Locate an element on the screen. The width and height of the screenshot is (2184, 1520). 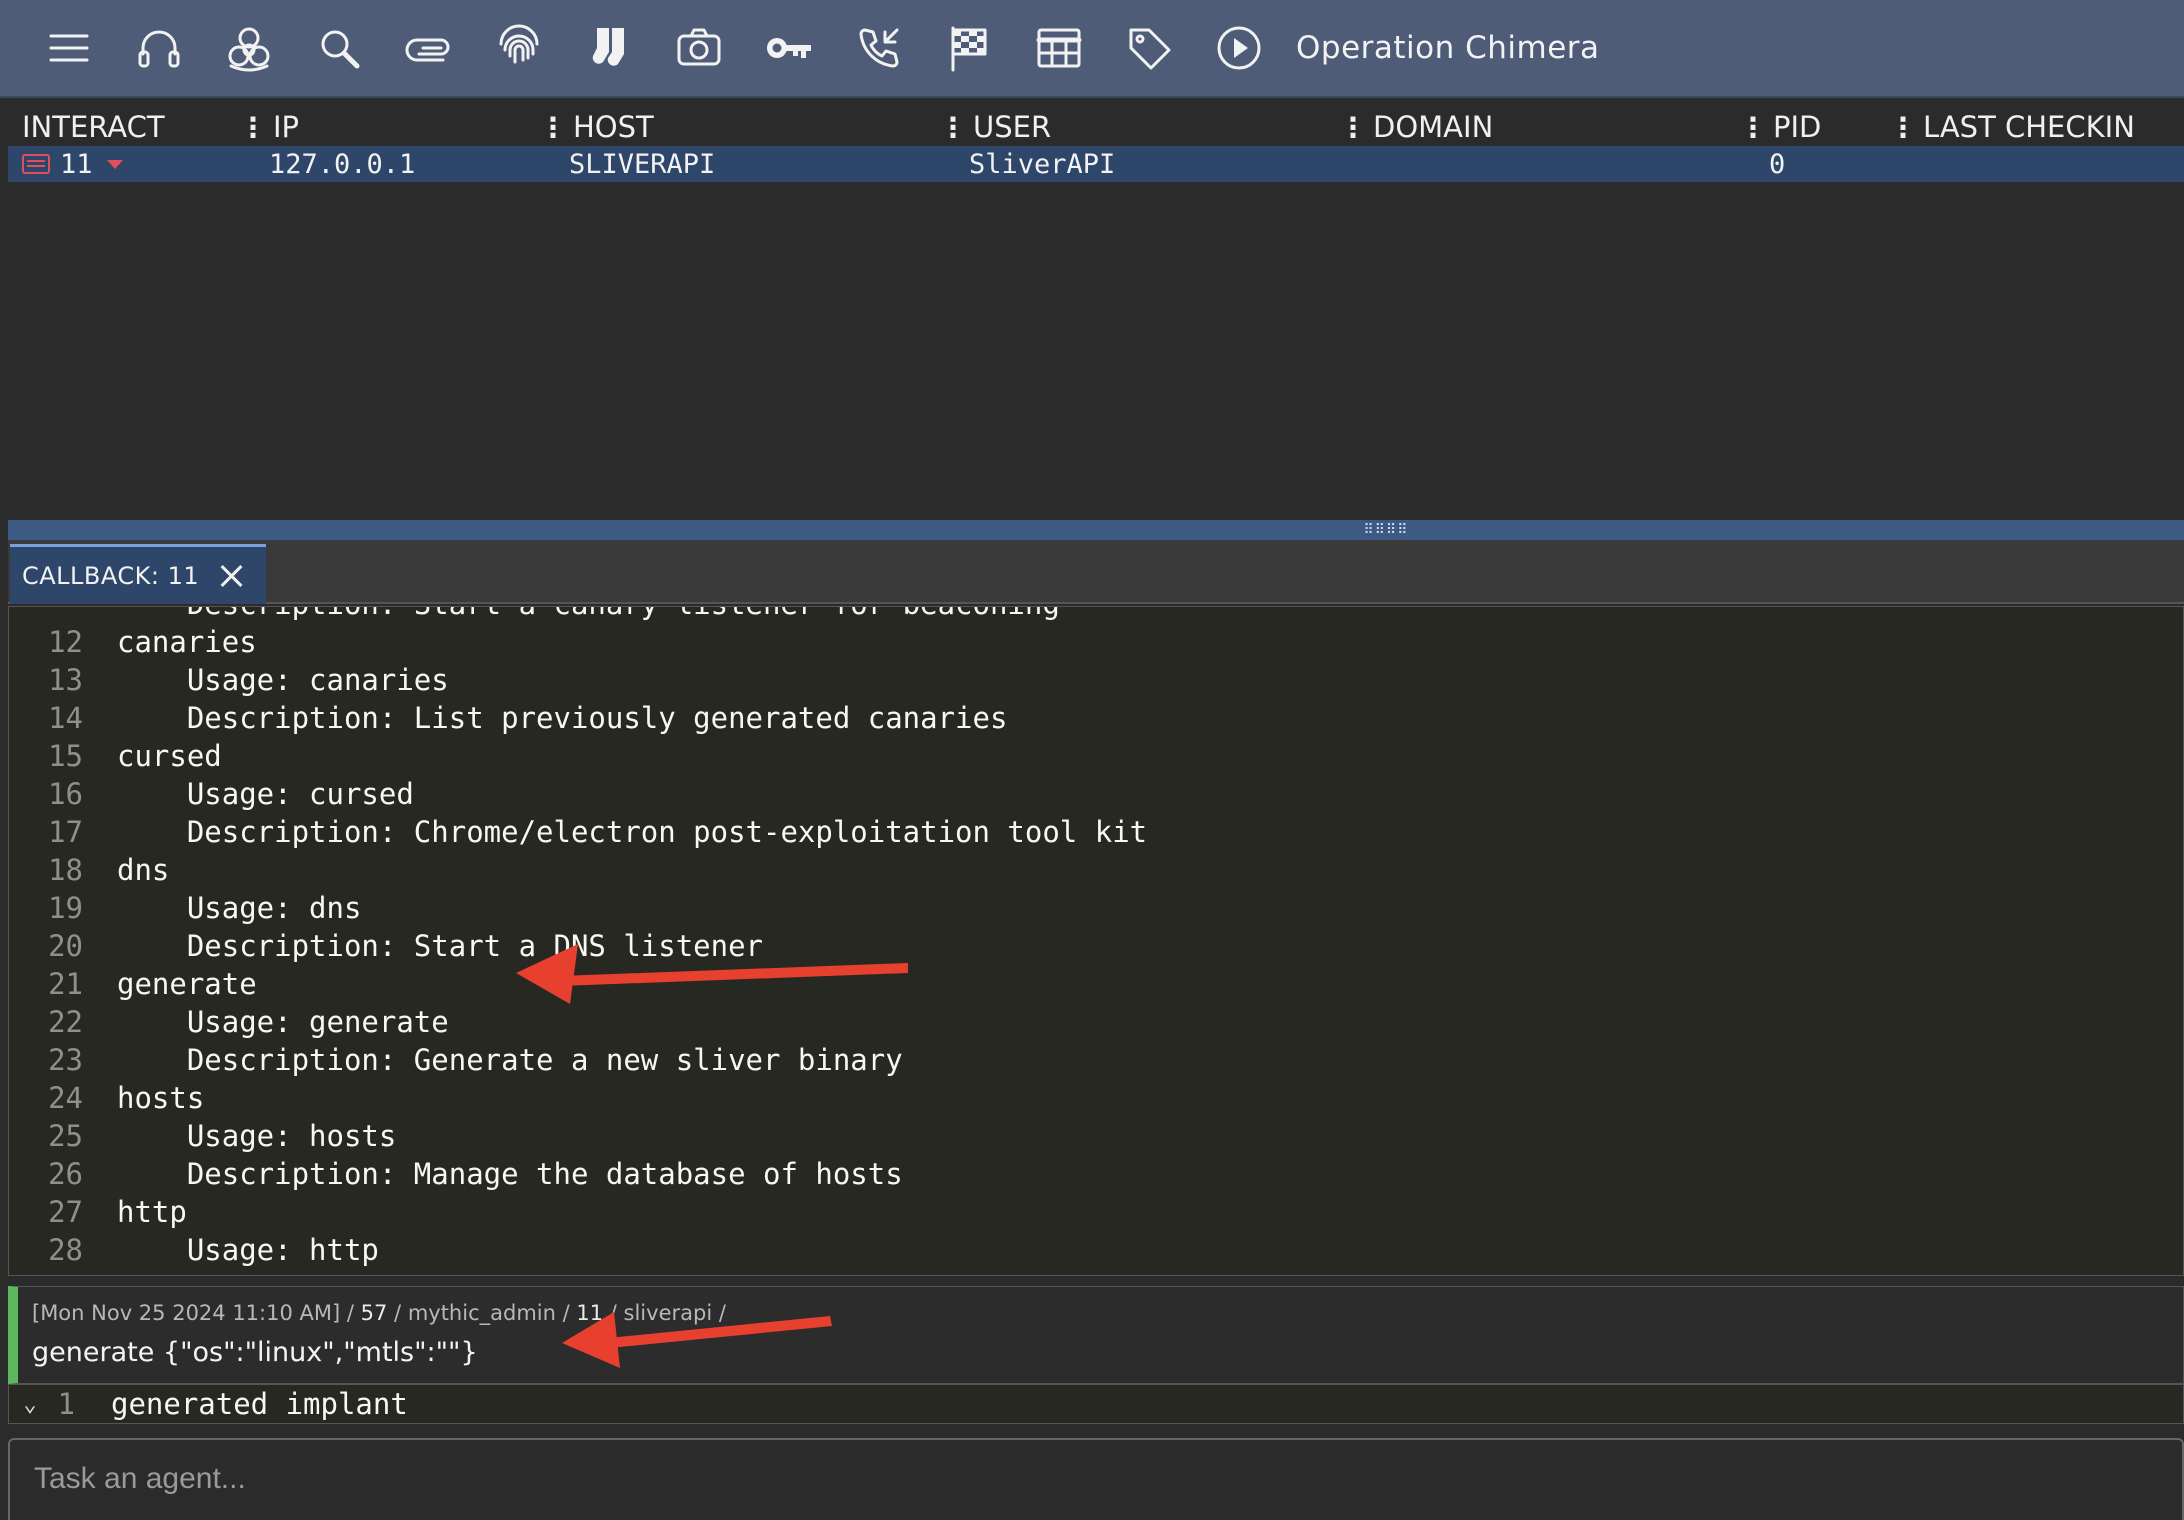
checkered-flag-icon is located at coordinates (969, 48).